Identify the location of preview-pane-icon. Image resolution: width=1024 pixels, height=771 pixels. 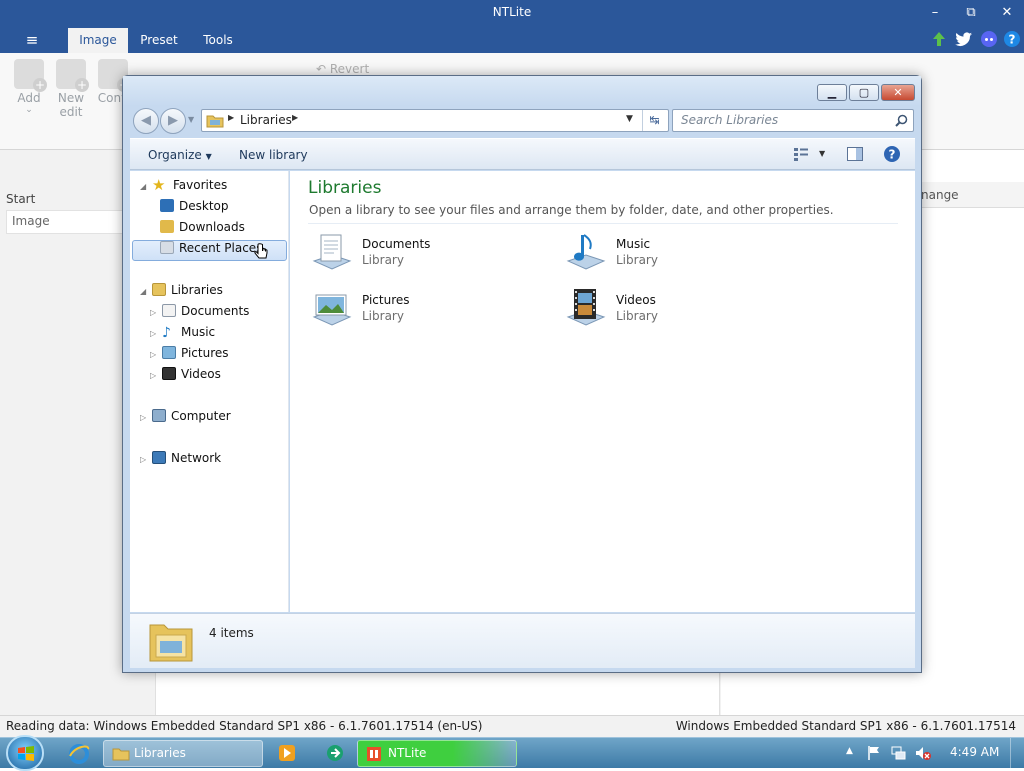
(855, 154).